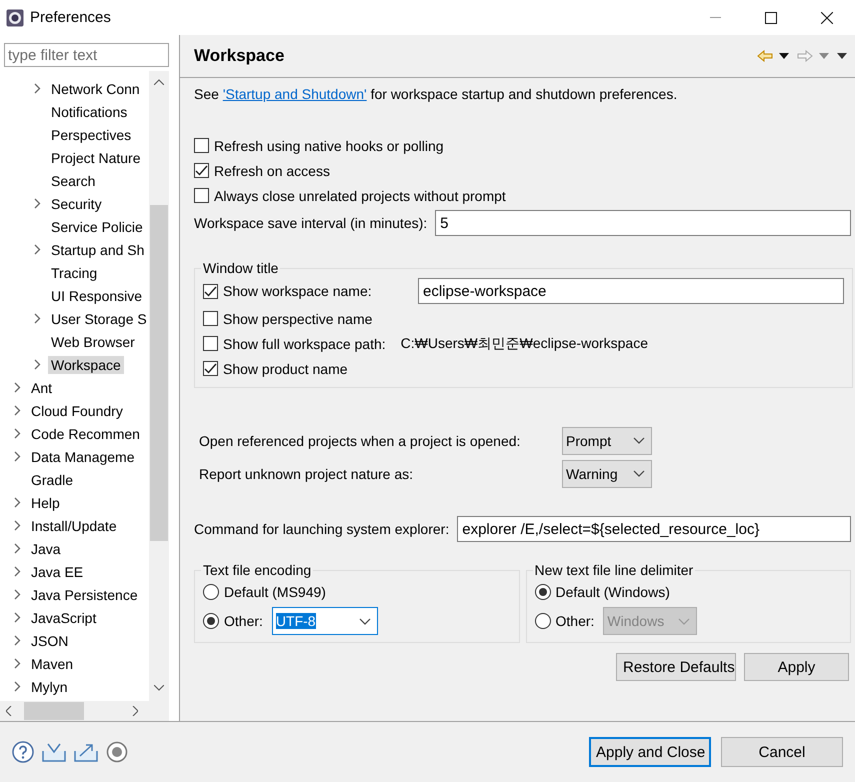  I want to click on intro-text: See 'Startup and Shutdown' for workspace startup and shutdown preferences., so click(436, 95).